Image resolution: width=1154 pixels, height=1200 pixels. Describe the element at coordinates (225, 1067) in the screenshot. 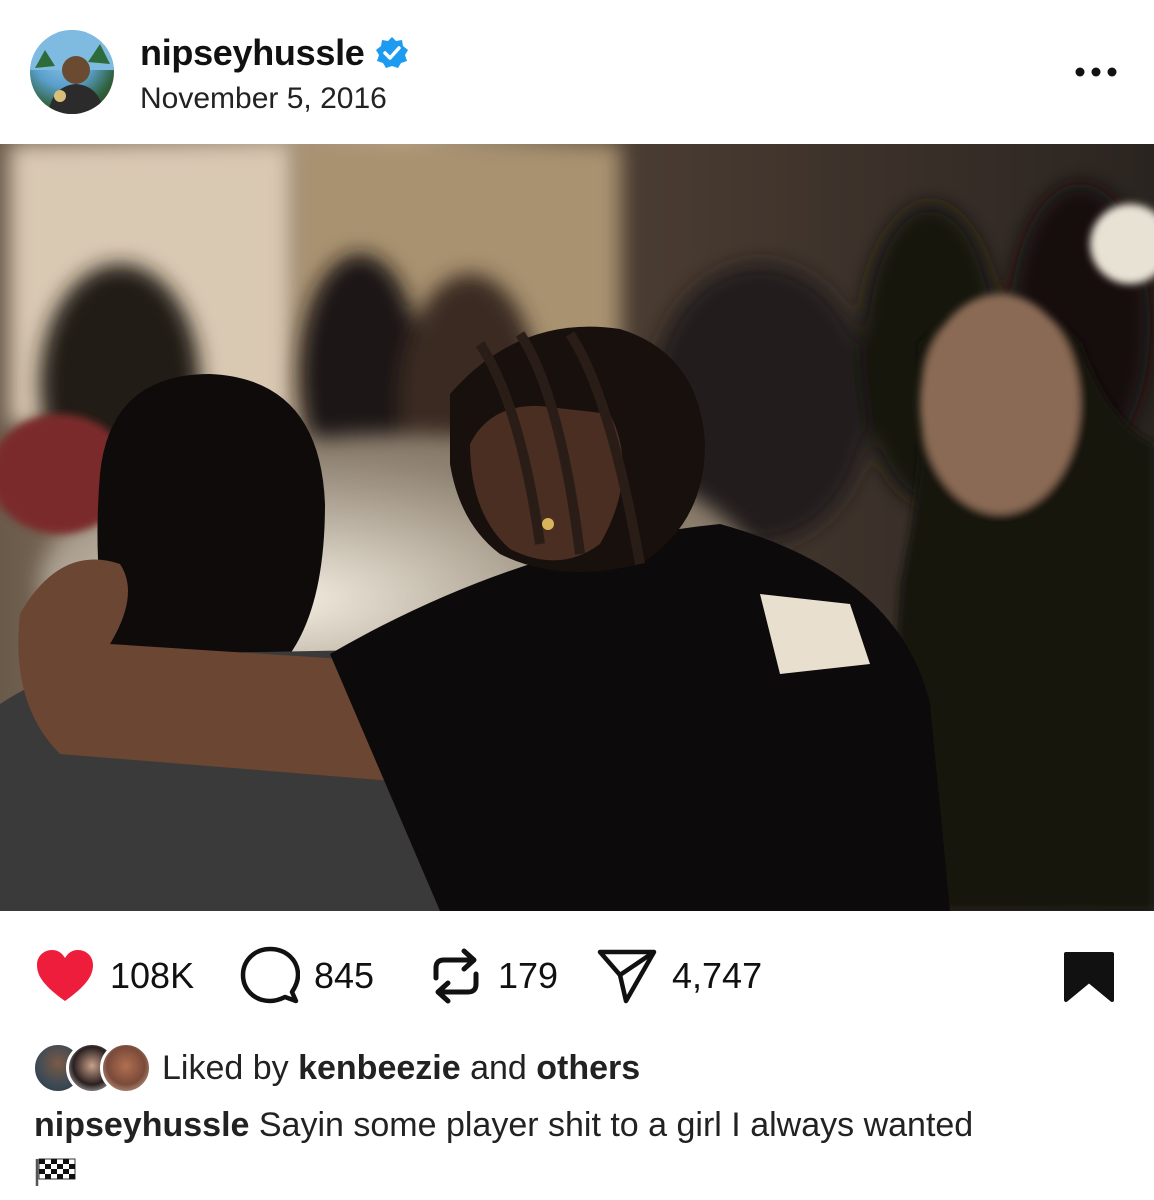

I see `liked-by-prefix: Liked by` at that location.